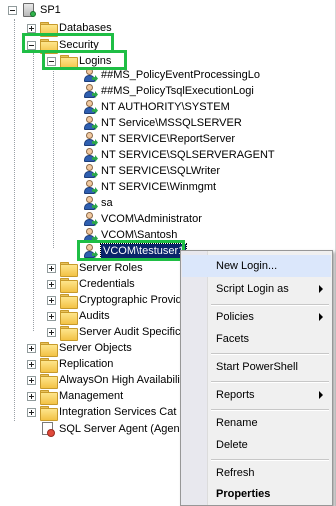  What do you see at coordinates (142, 219) in the screenshot?
I see `tree-node-login: VCOM\Administrator` at bounding box center [142, 219].